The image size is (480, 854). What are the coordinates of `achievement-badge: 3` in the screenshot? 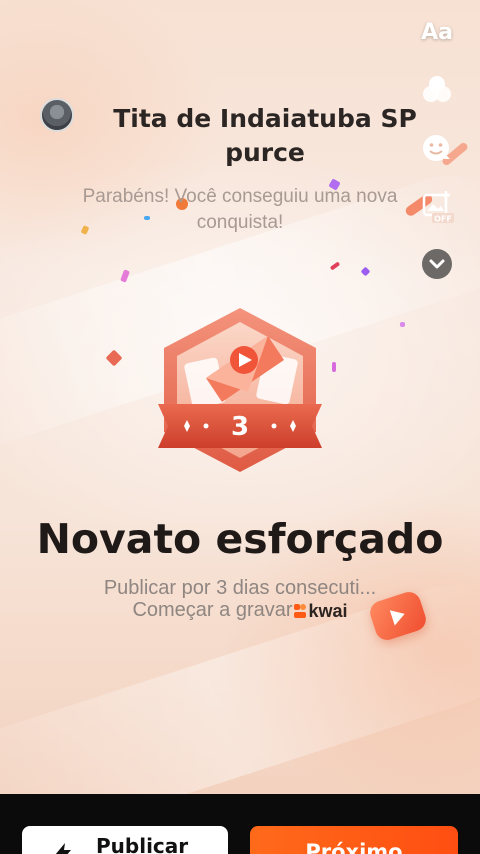 It's located at (240, 390).